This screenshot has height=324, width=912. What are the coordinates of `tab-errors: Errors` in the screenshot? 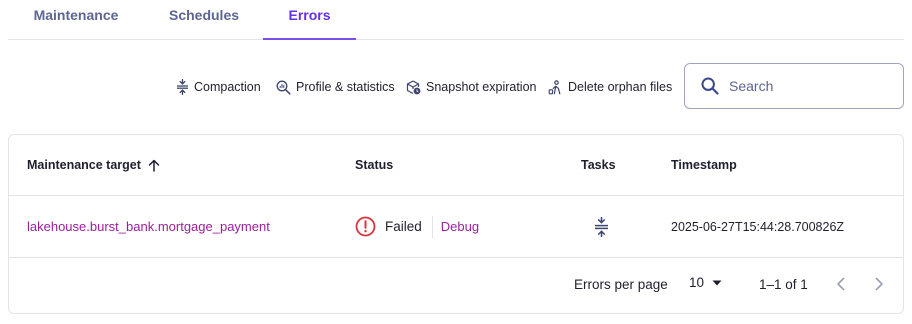 It's located at (309, 20).